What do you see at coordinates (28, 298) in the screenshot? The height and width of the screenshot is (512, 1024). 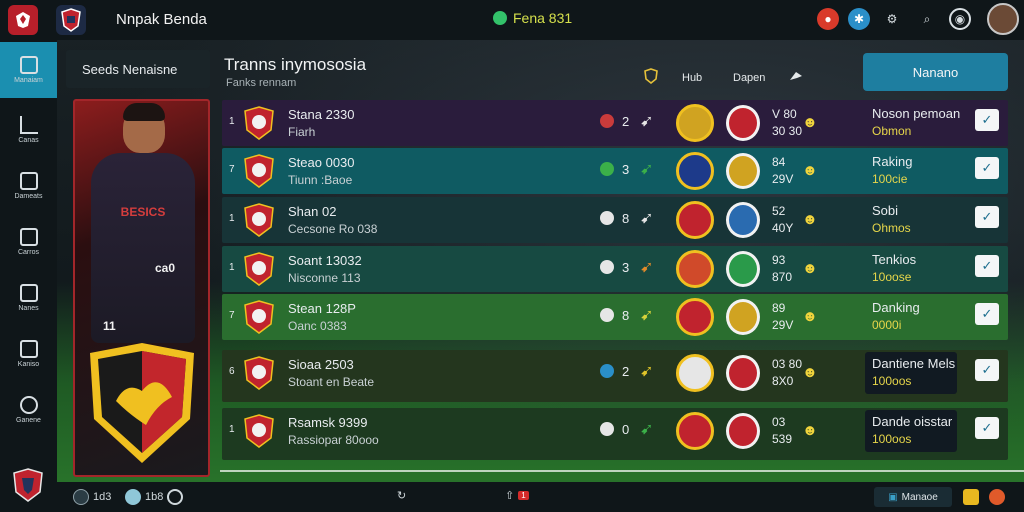 I see `sidebar-item-club: Nanes` at bounding box center [28, 298].